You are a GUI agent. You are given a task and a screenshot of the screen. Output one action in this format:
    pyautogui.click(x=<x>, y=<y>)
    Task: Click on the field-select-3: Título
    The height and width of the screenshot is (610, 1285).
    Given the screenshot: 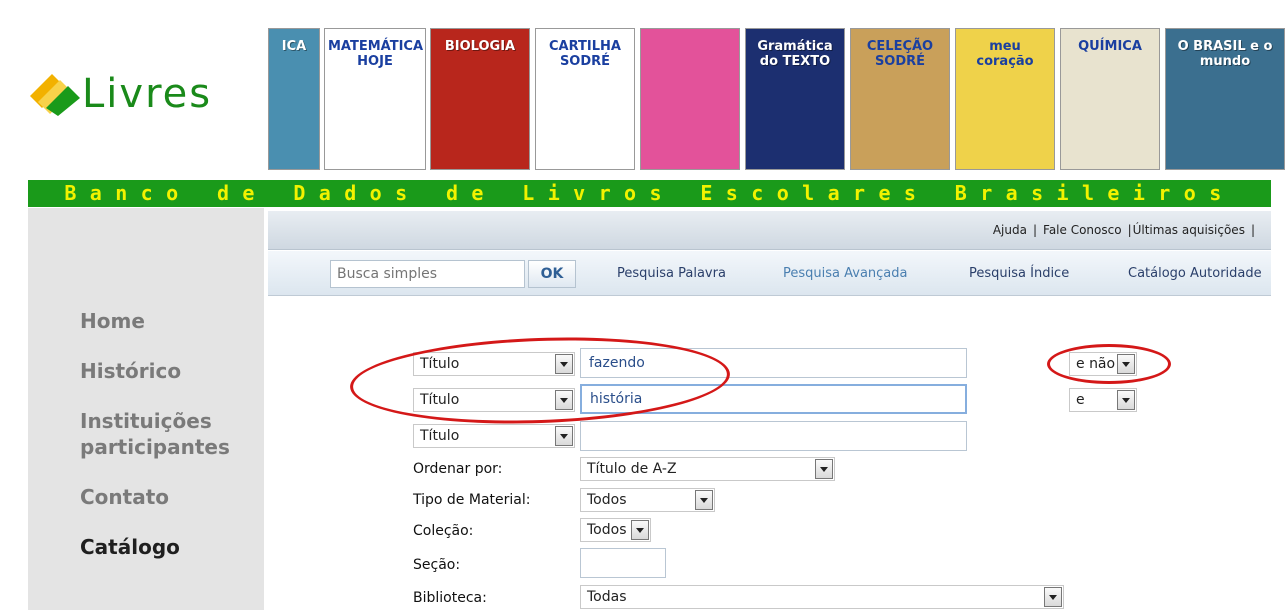 What is the action you would take?
    pyautogui.click(x=494, y=436)
    